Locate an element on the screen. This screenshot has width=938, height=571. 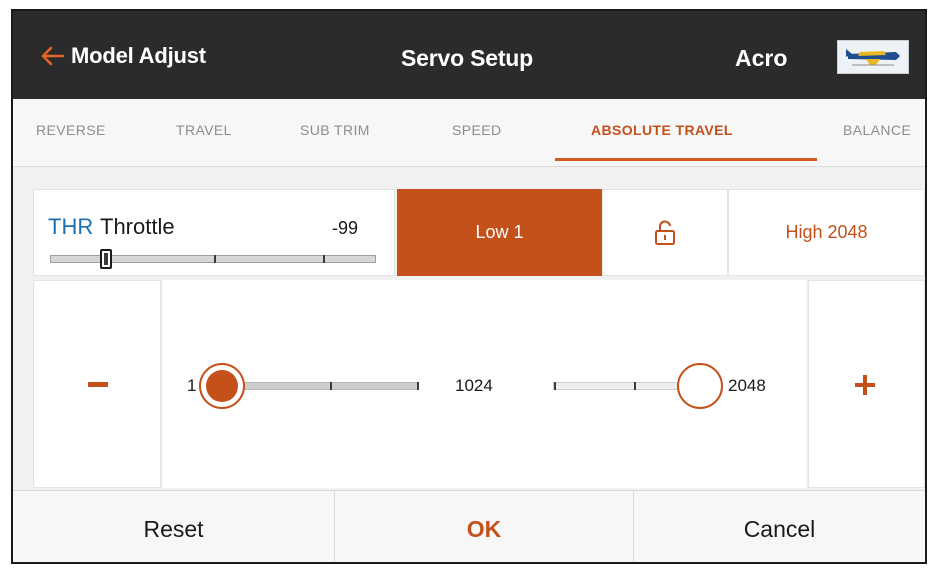
reset-button: Reset is located at coordinates (174, 526).